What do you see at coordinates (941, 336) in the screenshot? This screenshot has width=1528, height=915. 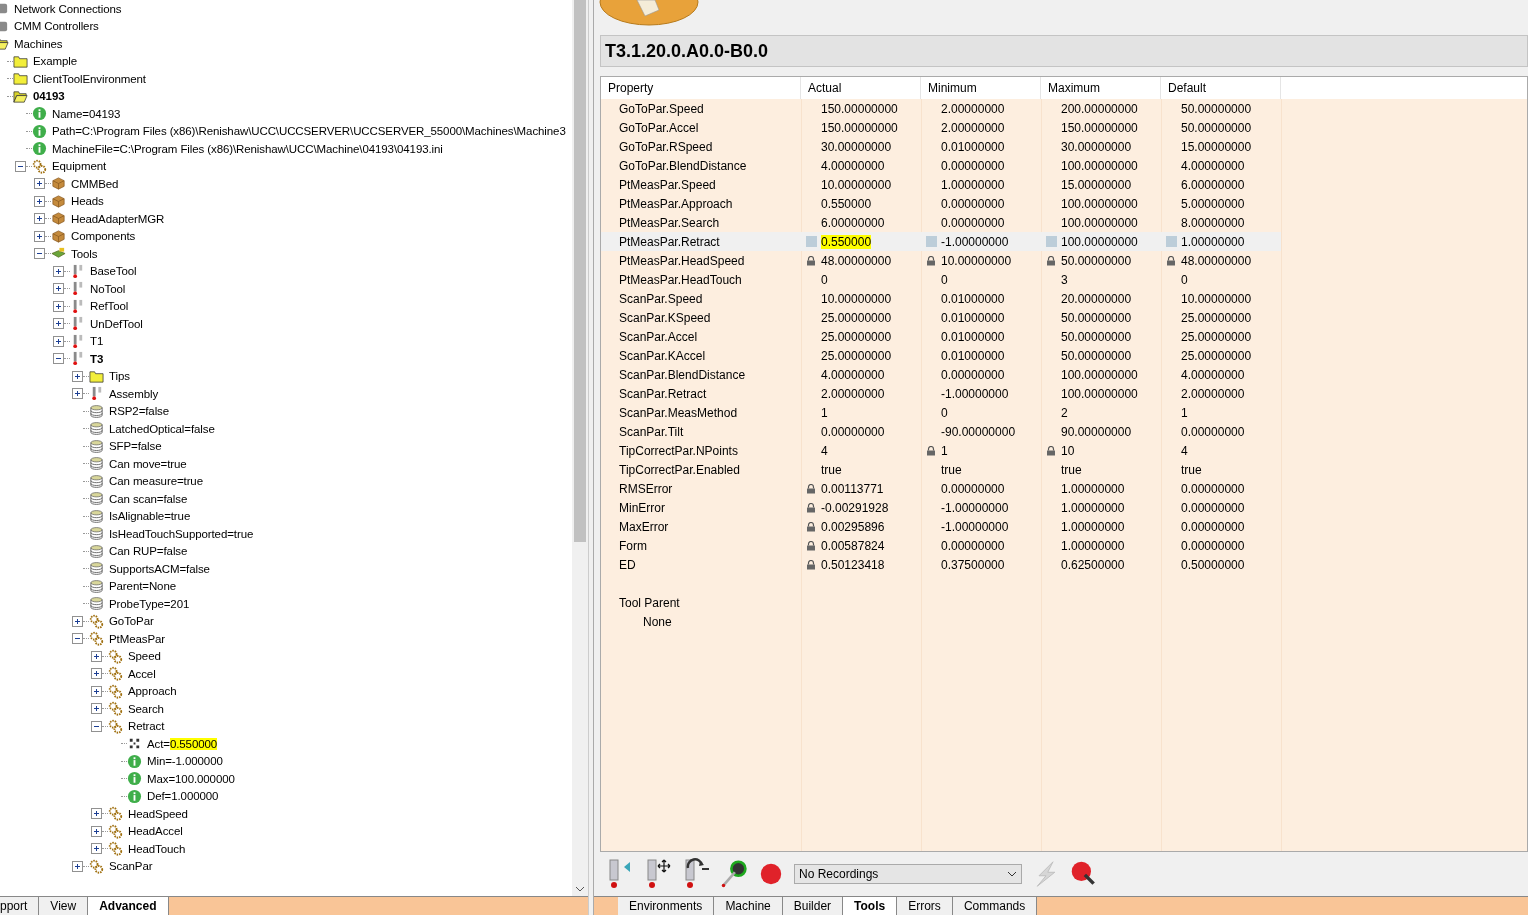 I see `table-row: ScanPar.Accel 25.00000000 0.01000000 50.00000000 25.00000000` at bounding box center [941, 336].